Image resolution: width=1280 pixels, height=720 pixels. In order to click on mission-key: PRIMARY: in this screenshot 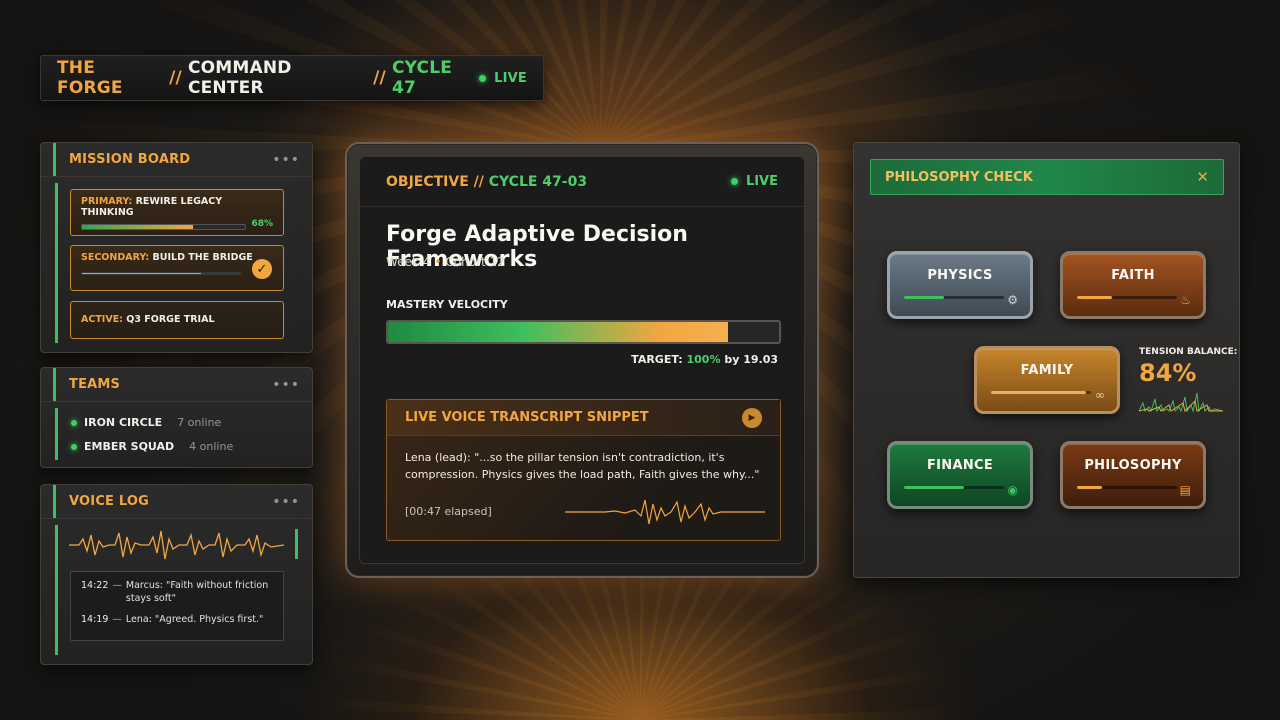, I will do `click(107, 201)`.